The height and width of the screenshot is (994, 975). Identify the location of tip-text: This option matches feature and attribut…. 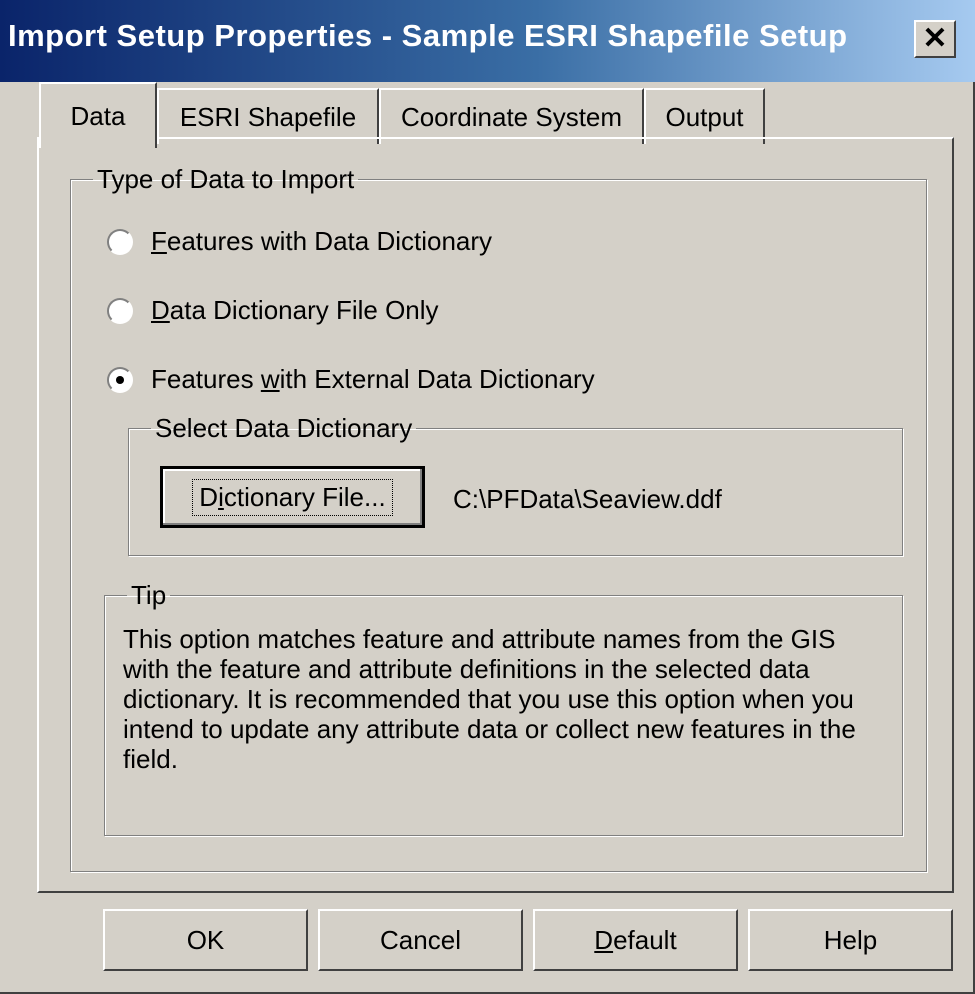
(489, 699).